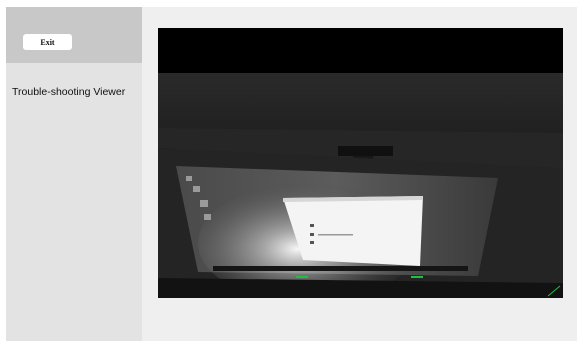 This screenshot has height=341, width=580. What do you see at coordinates (47, 42) in the screenshot?
I see `exit-button: Exit` at bounding box center [47, 42].